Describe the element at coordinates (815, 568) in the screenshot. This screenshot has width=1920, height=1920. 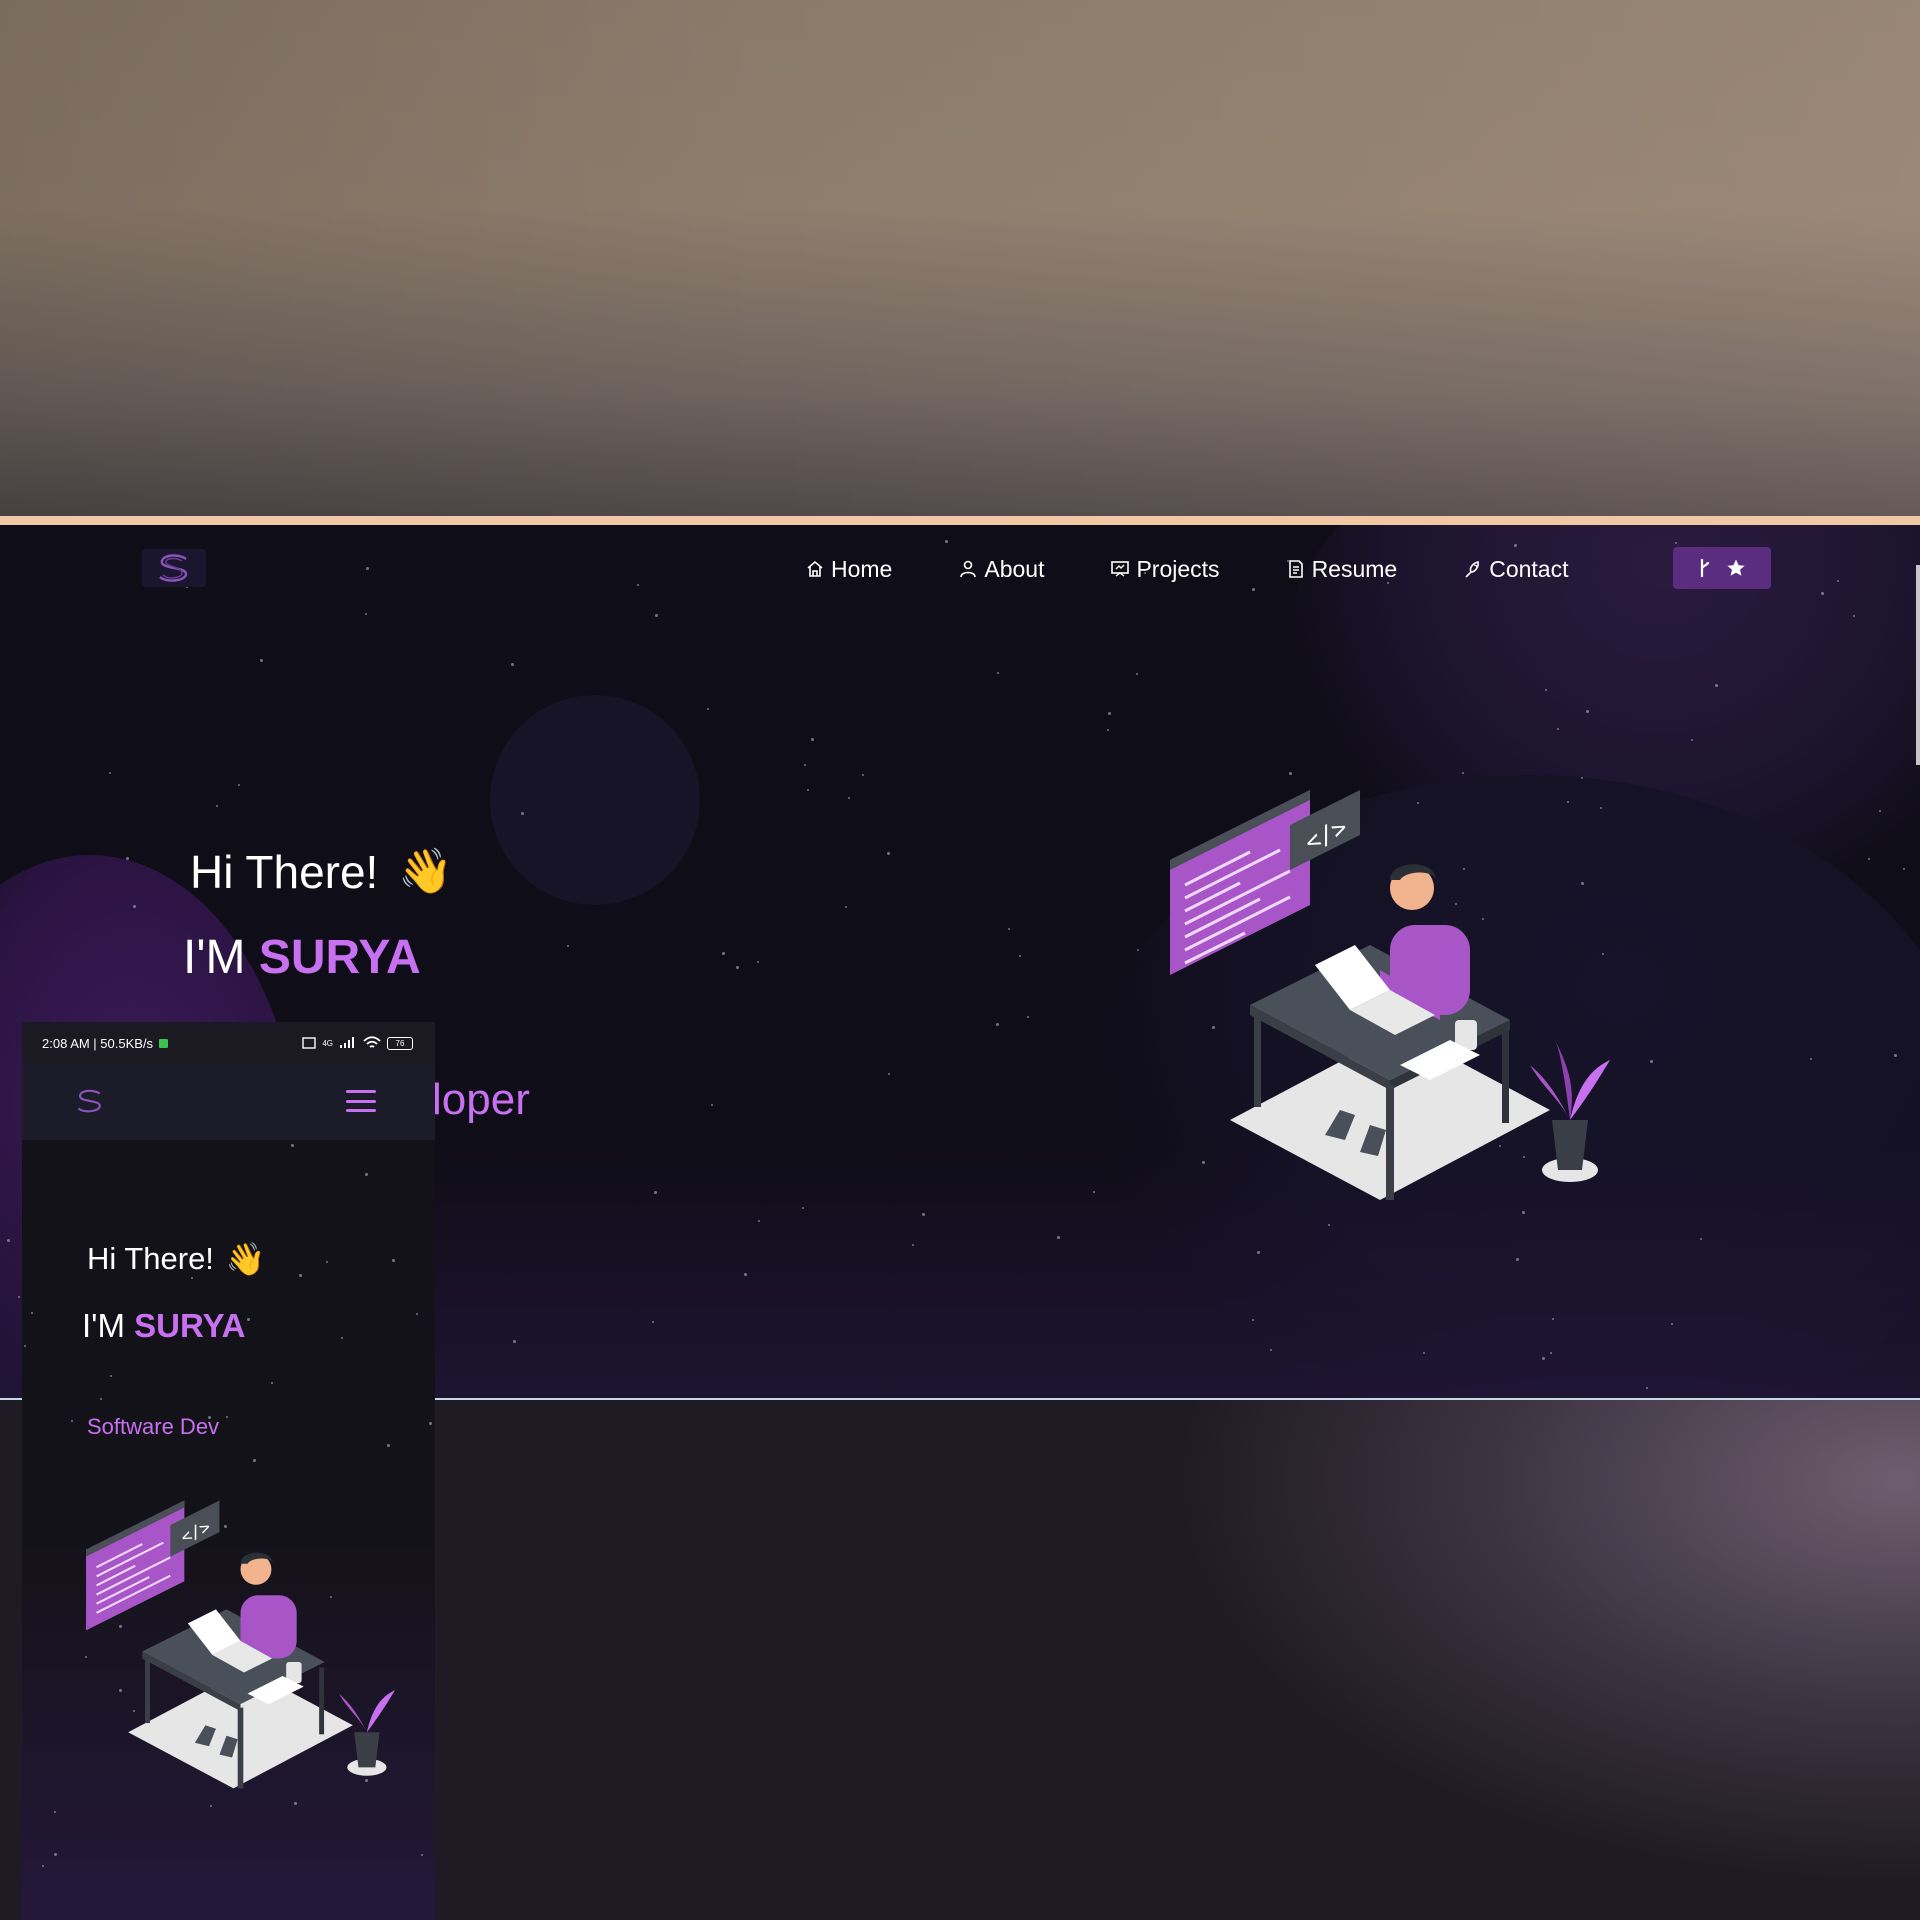
I see `home-icon` at that location.